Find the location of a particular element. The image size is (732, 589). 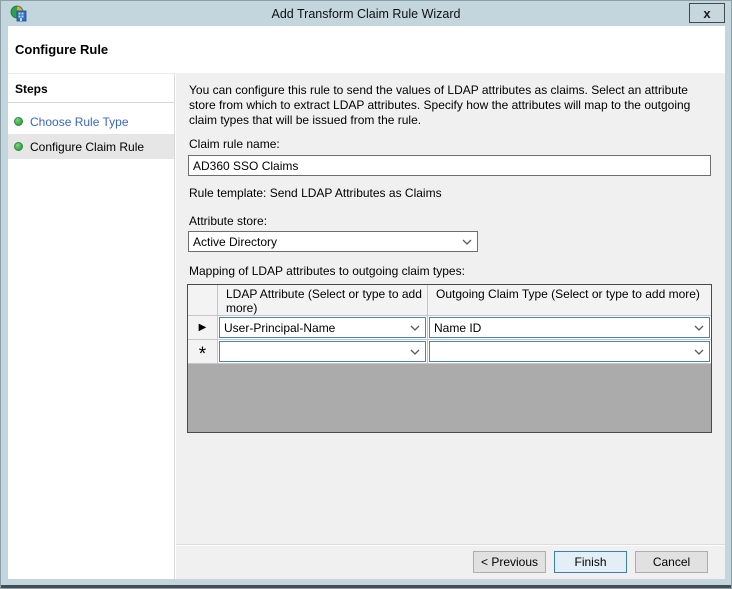

title-bar: Add Transform Claim Rule Wizard x is located at coordinates (366, 13).